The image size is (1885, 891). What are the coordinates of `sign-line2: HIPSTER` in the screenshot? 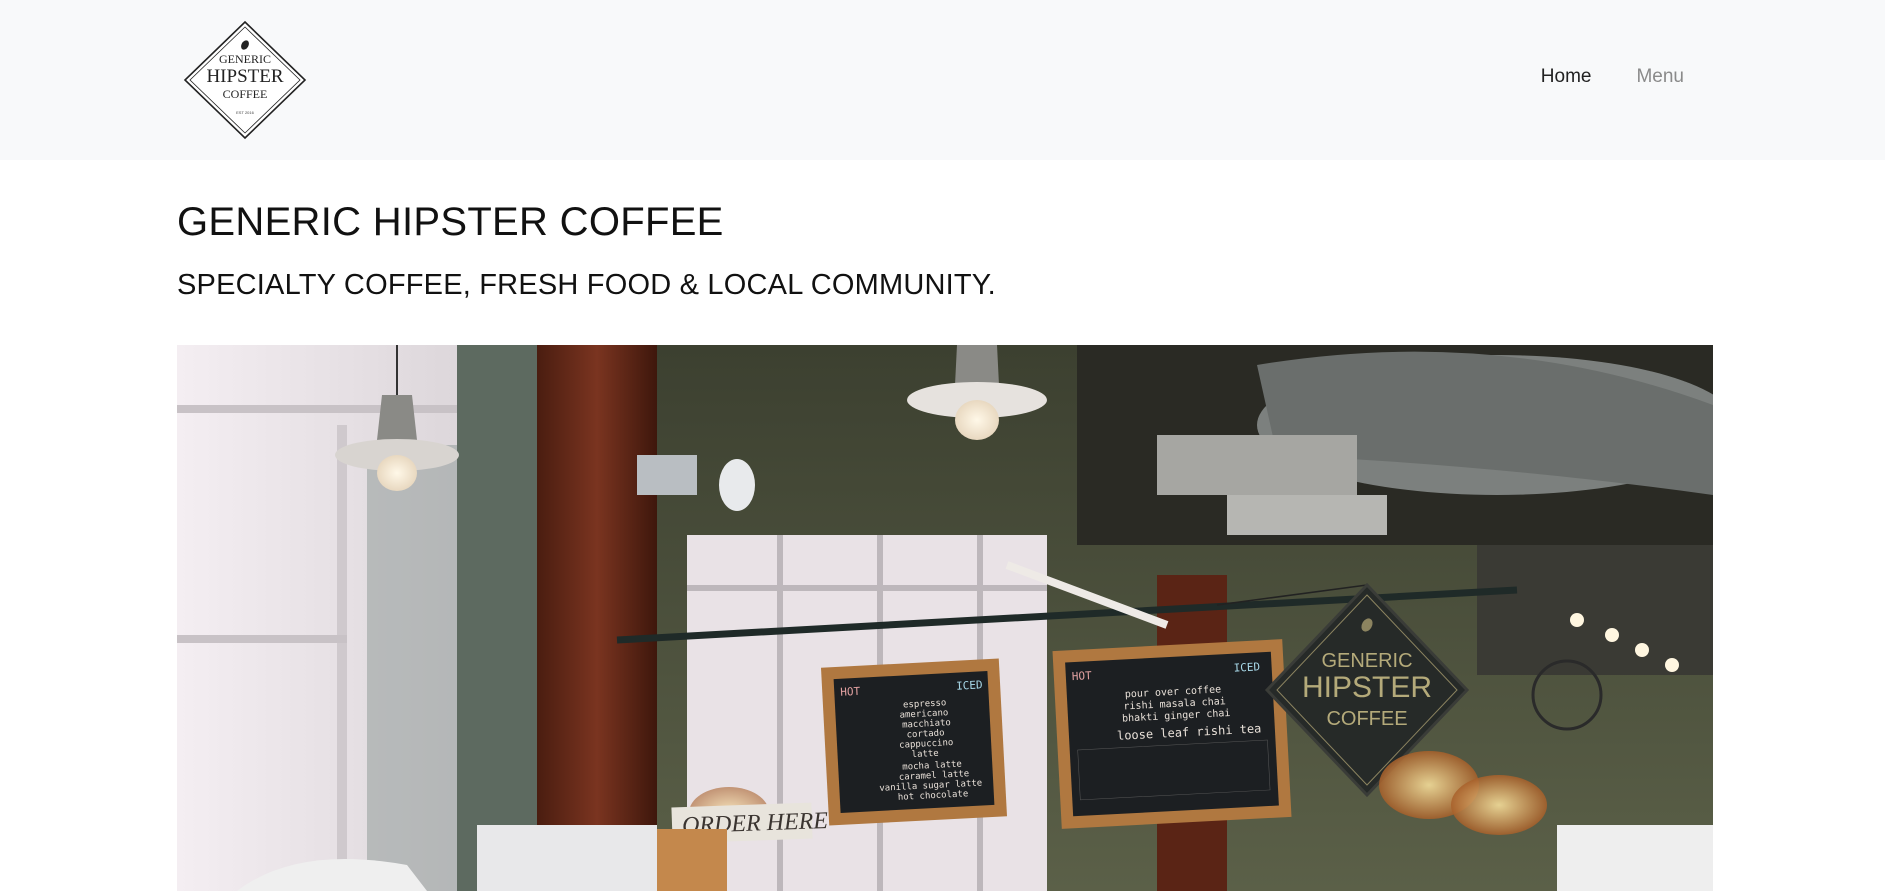 It's located at (1367, 687).